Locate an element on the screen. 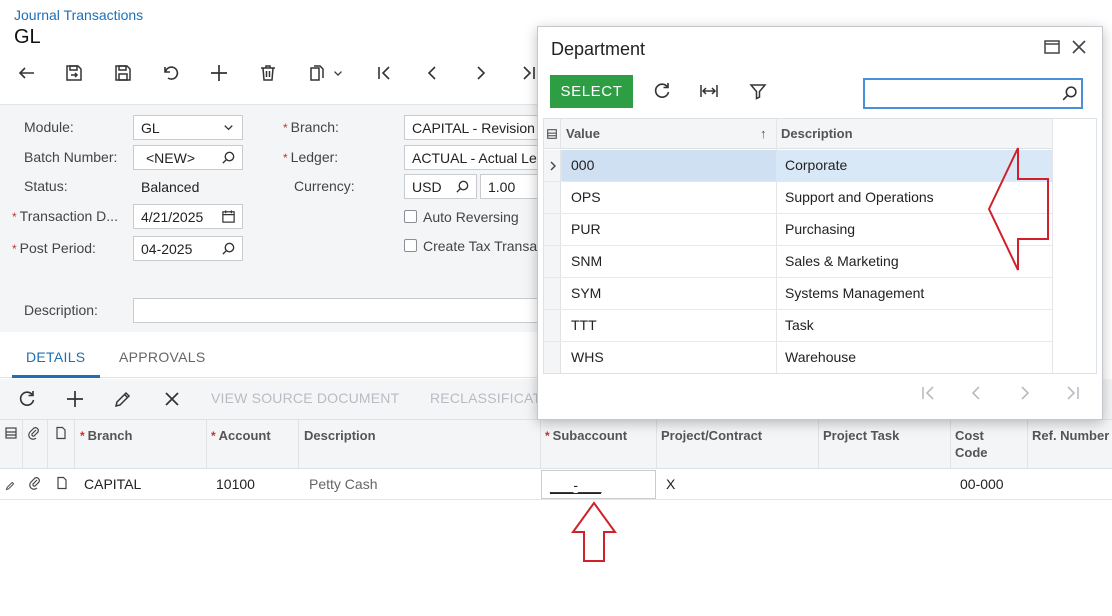 The height and width of the screenshot is (616, 1112). post-period-field: 04-2025 is located at coordinates (188, 248).